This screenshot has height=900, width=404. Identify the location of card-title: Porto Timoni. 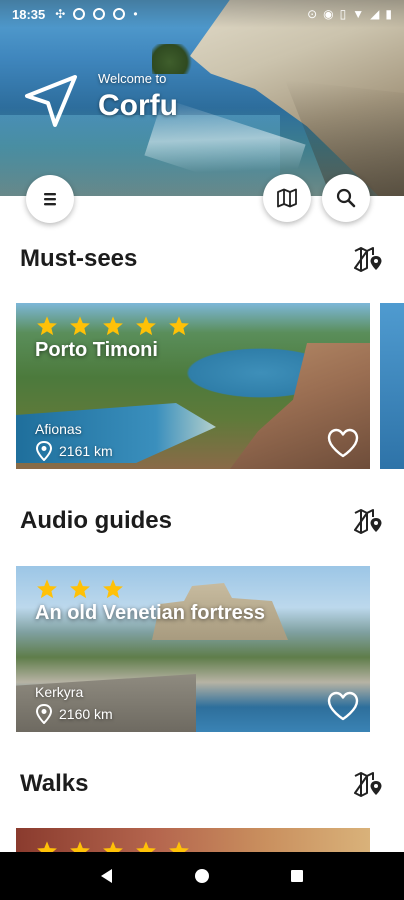
(96, 350).